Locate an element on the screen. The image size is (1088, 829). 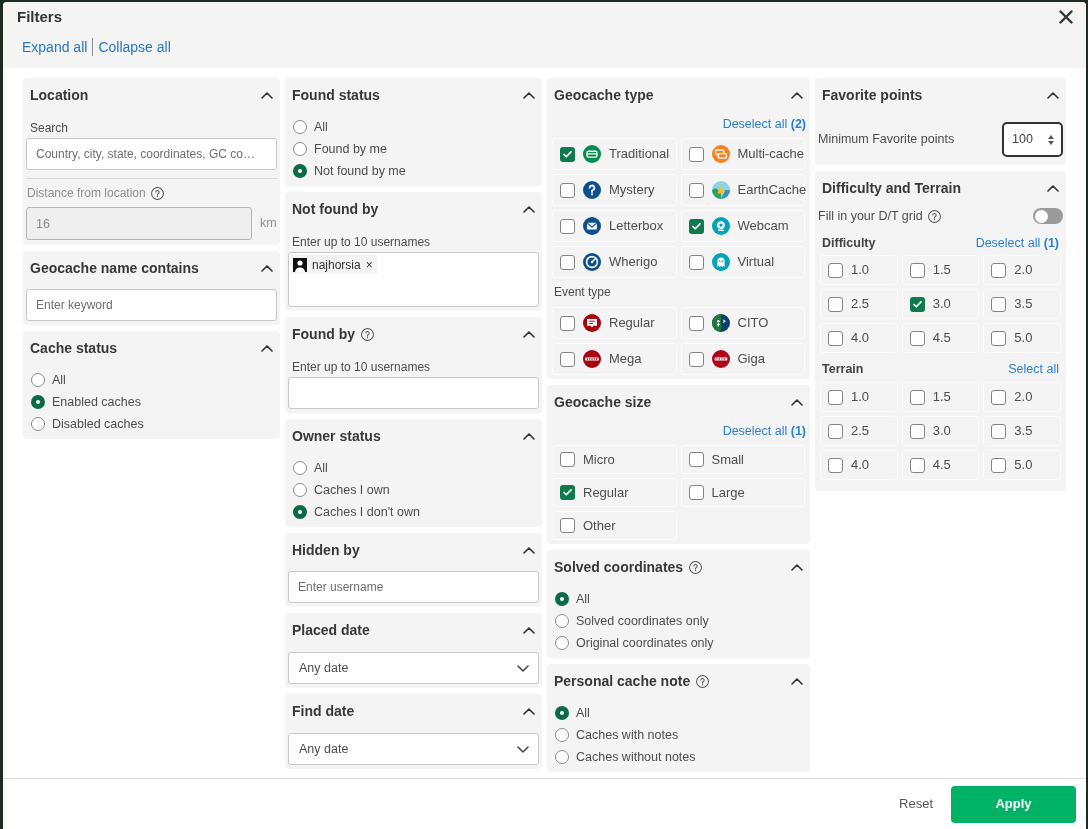
checkbox-tile: Large is located at coordinates (742, 492).